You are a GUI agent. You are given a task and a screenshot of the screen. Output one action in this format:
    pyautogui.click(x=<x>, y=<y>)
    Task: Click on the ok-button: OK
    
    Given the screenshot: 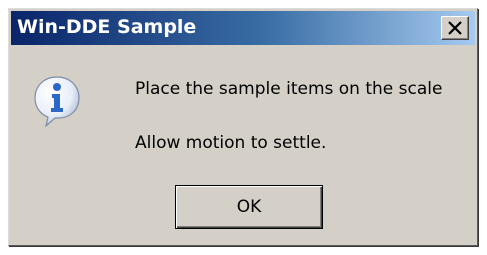 What is the action you would take?
    pyautogui.click(x=249, y=207)
    